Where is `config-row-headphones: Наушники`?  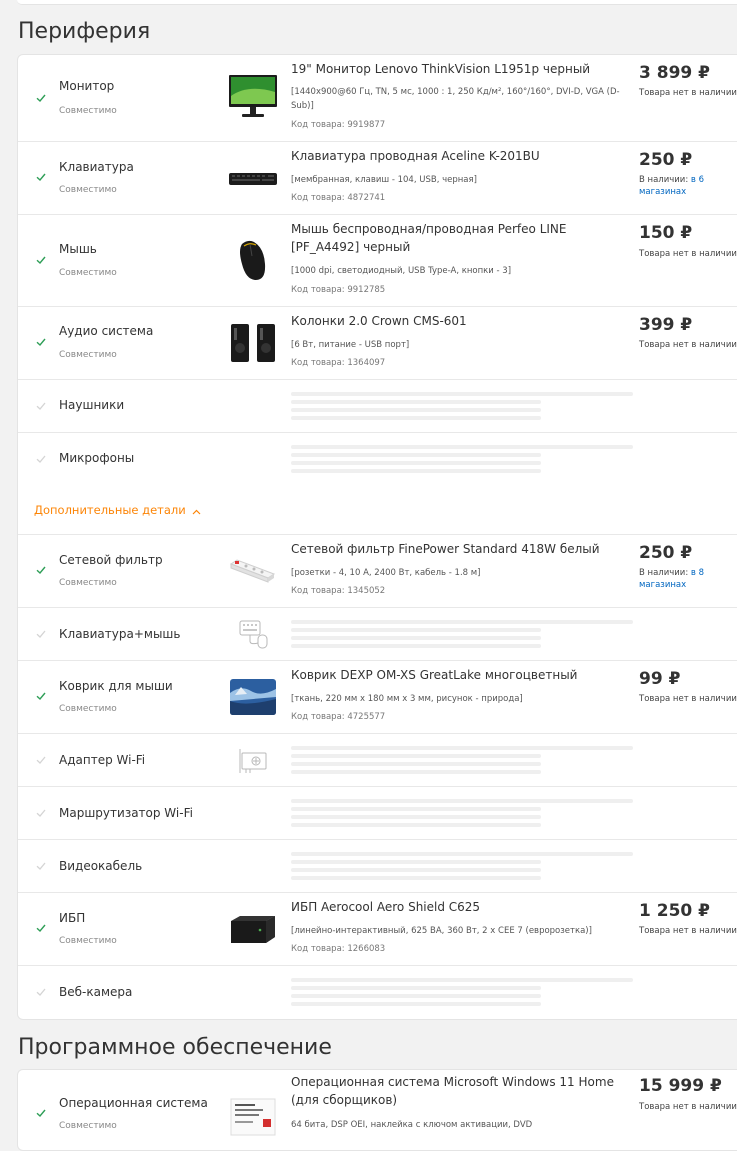
config-row-headphones: Наушники is located at coordinates (377, 406).